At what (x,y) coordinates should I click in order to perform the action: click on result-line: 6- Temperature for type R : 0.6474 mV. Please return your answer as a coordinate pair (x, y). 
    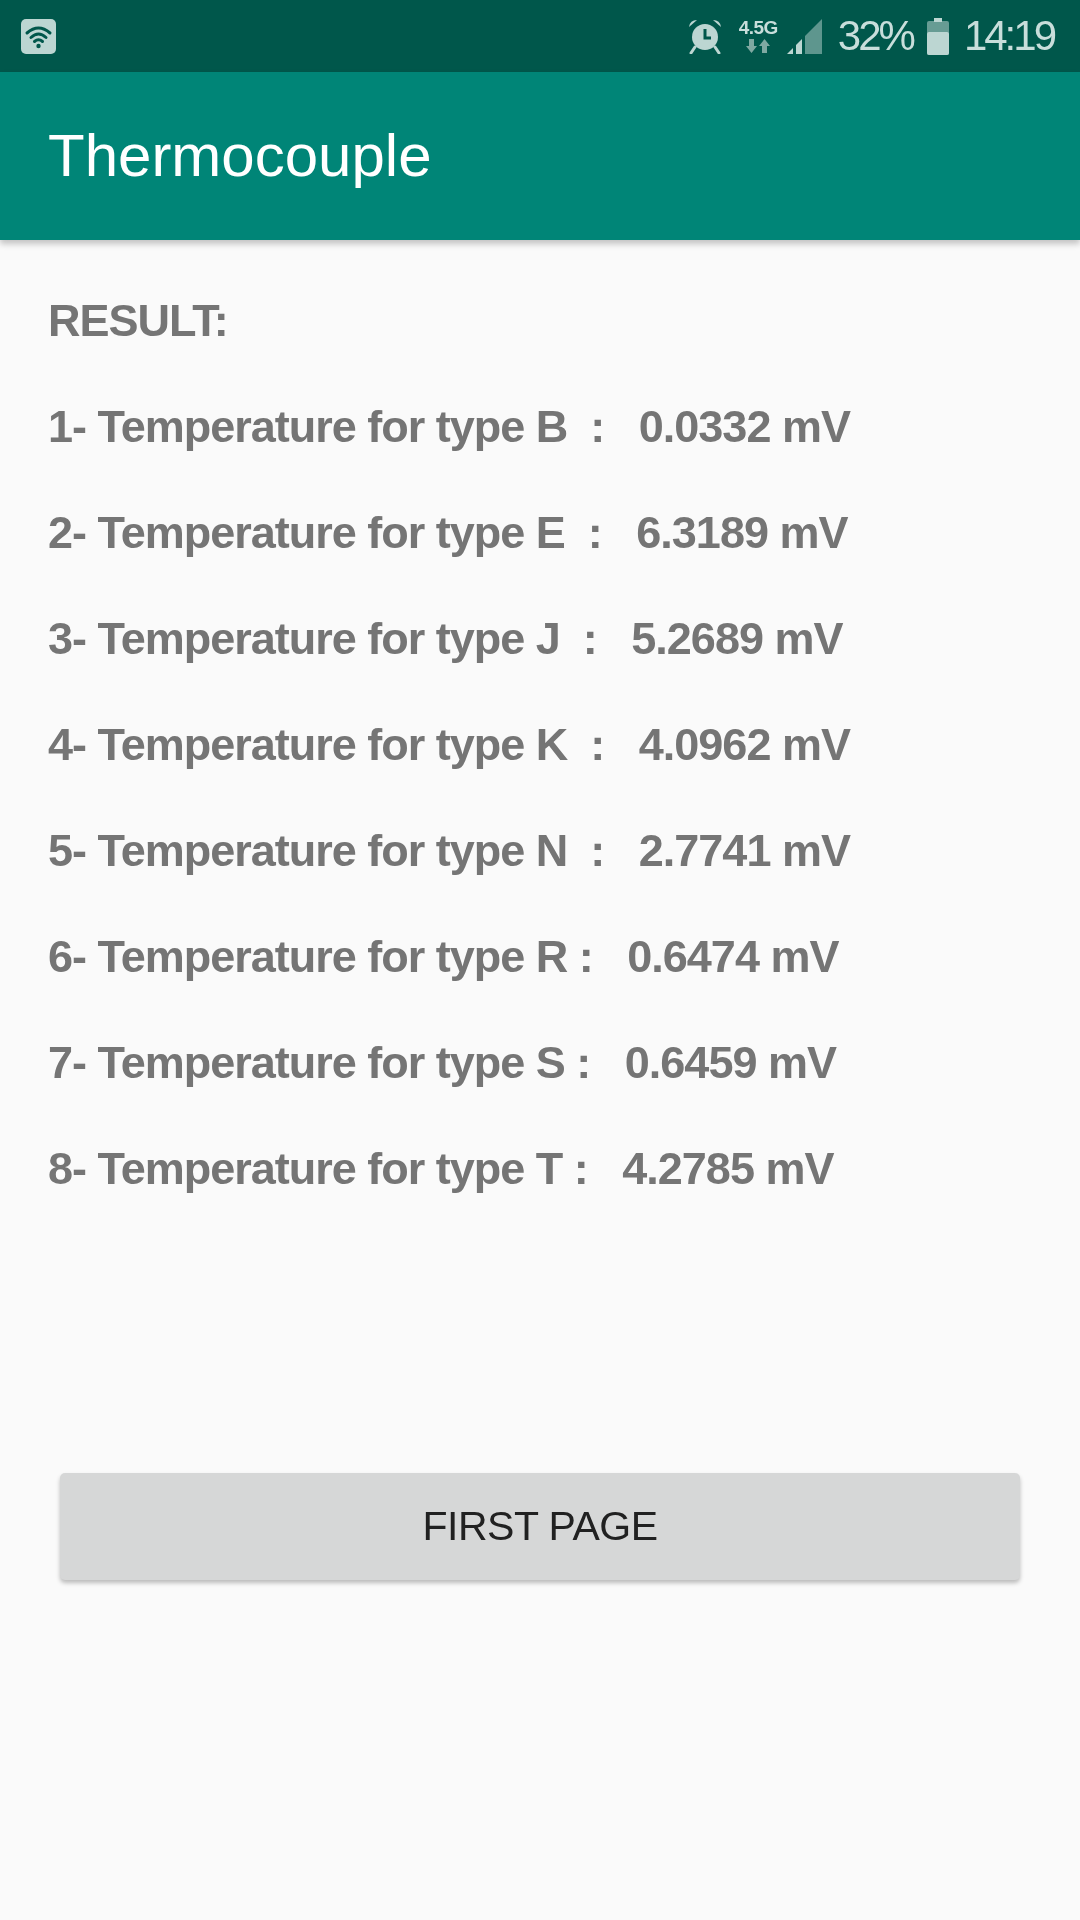
    Looking at the image, I should click on (443, 957).